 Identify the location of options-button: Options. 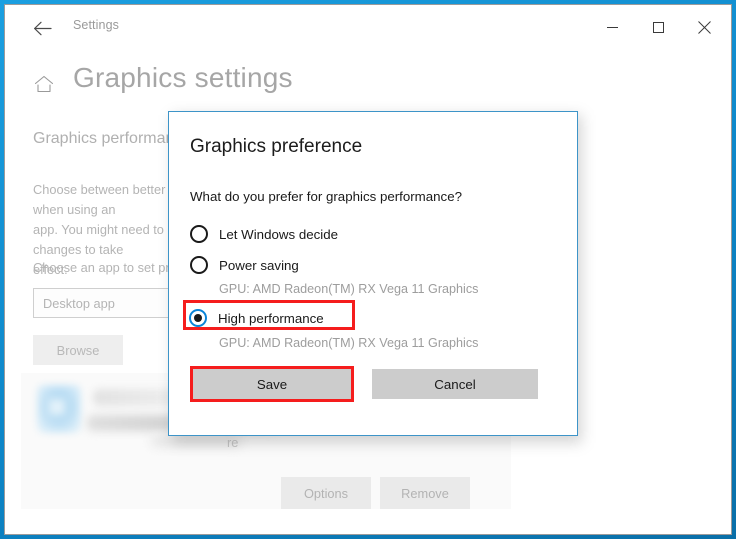
(326, 493).